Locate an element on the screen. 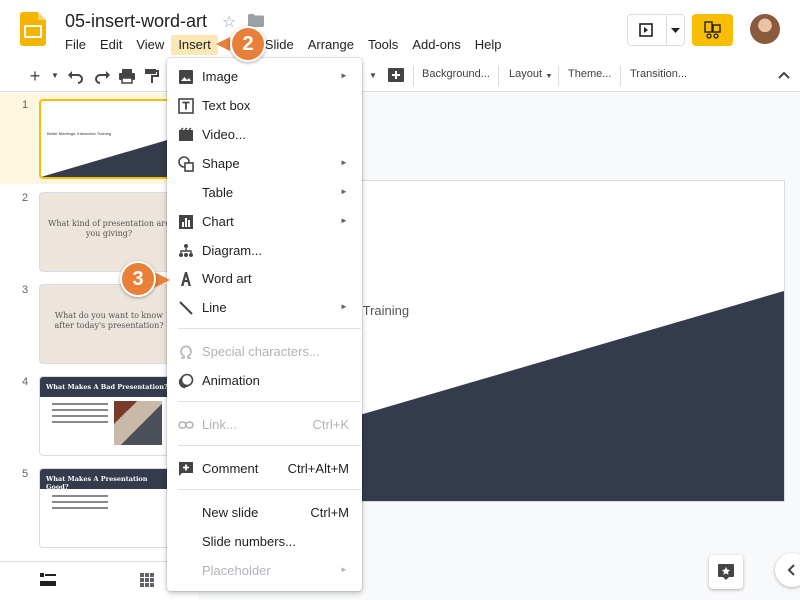 The width and height of the screenshot is (800, 600). explore-icon is located at coordinates (726, 572).